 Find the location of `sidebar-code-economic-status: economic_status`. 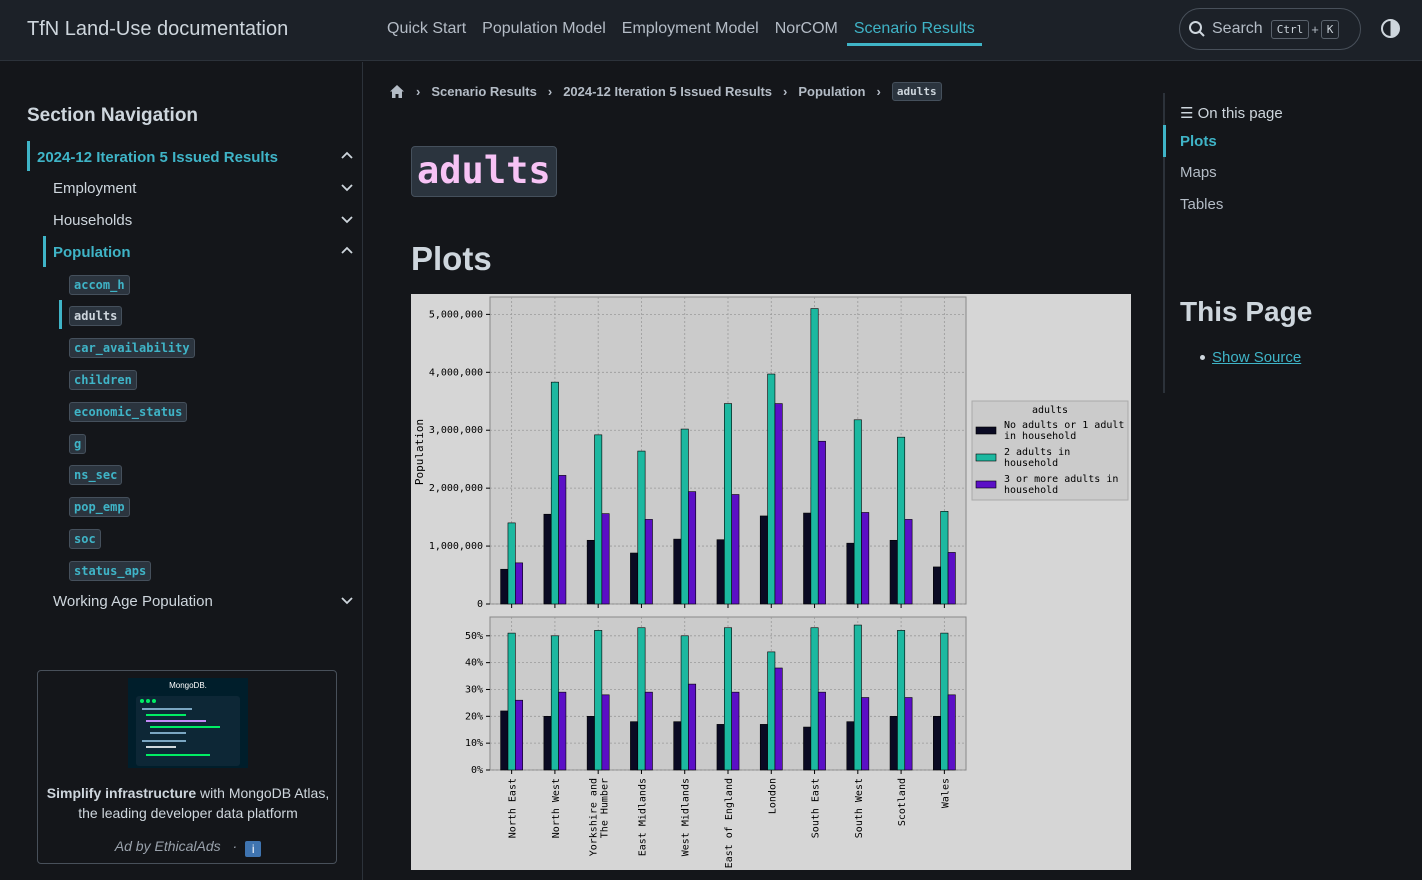

sidebar-code-economic-status: economic_status is located at coordinates (128, 412).